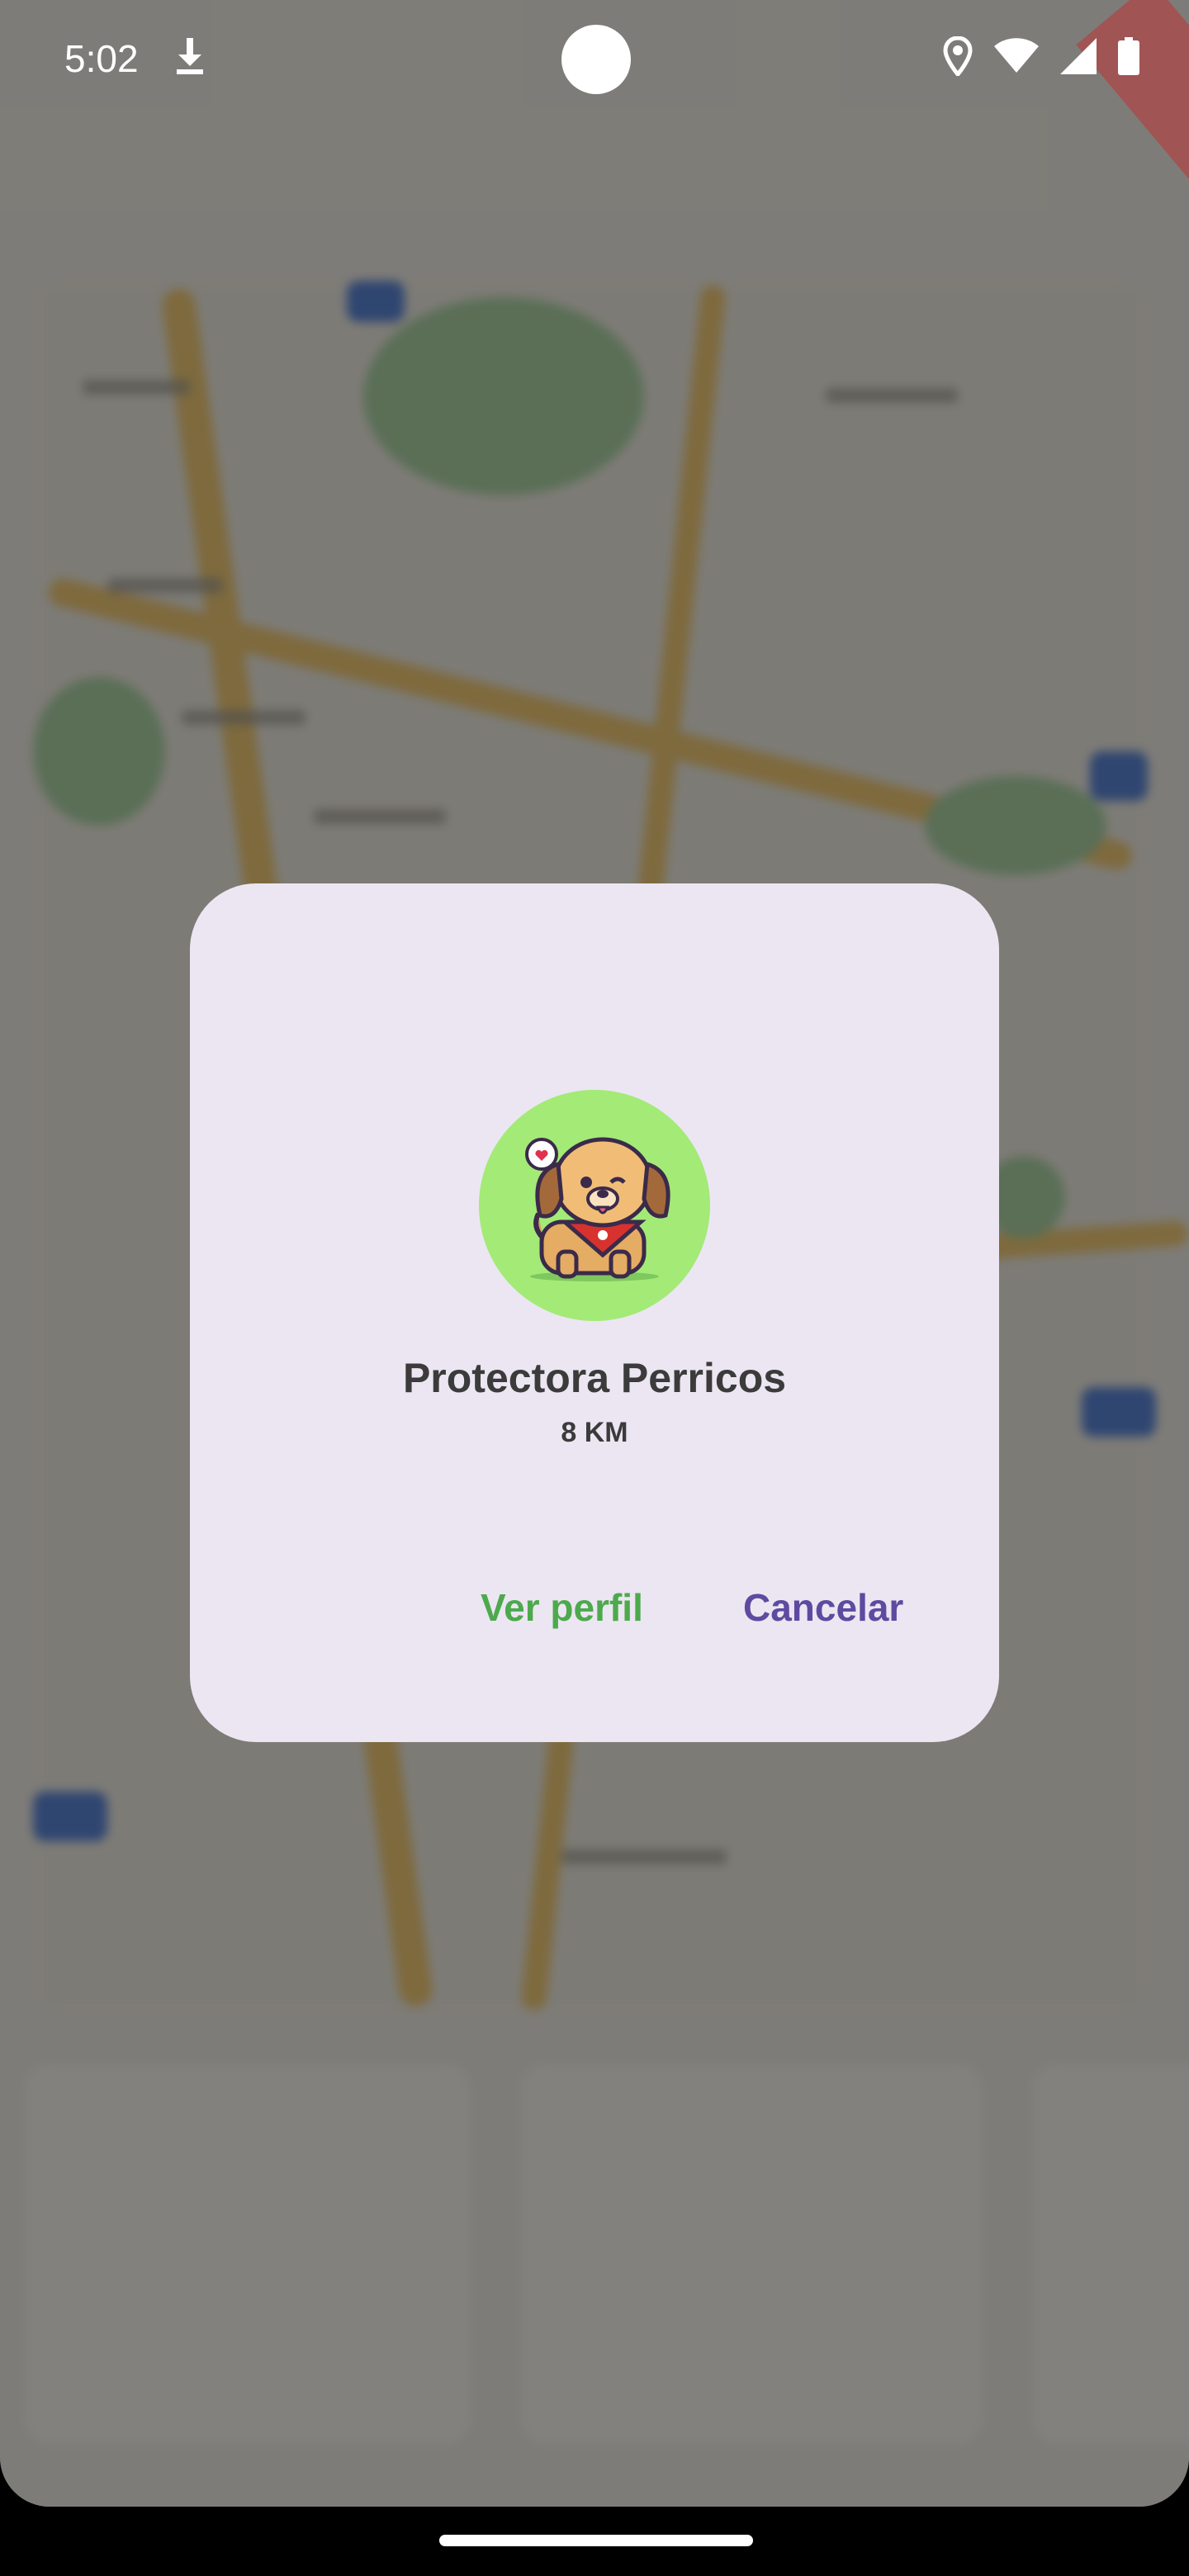 The height and width of the screenshot is (2576, 1189). I want to click on status-bar: 5:02, so click(594, 92).